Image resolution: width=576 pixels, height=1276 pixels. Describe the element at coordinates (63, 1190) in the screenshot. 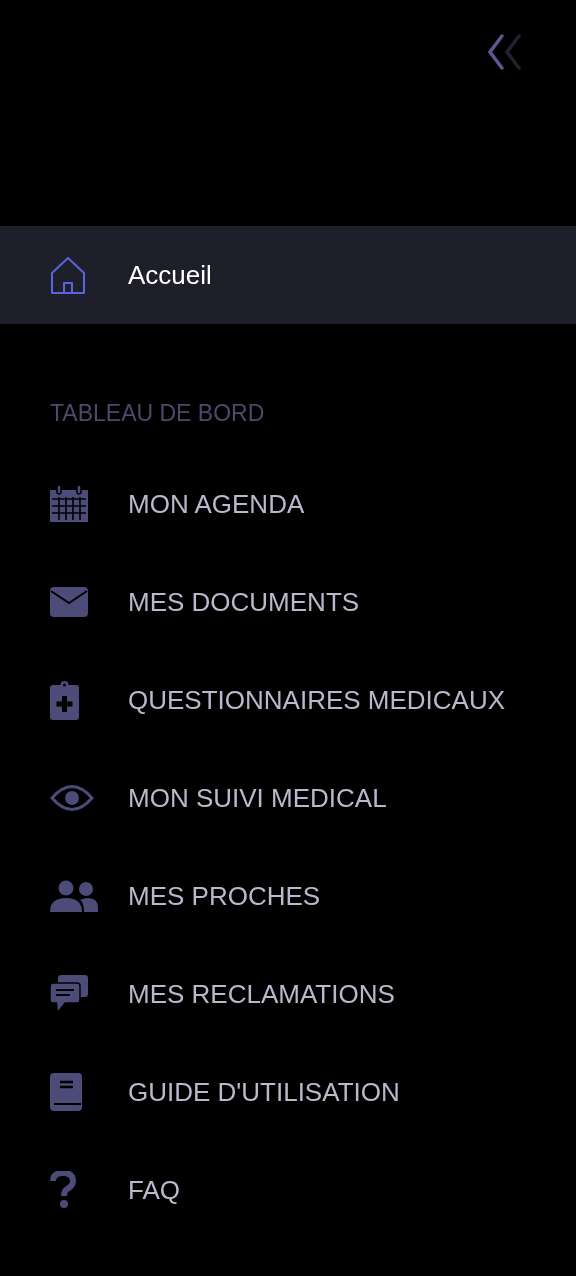

I see `question-icon` at that location.